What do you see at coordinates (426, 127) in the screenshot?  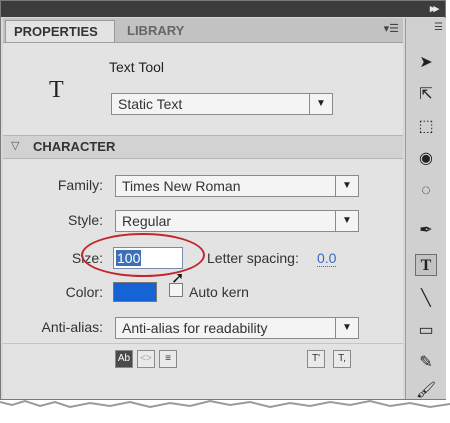 I see `free-transform-tool-icon: ⬚` at bounding box center [426, 127].